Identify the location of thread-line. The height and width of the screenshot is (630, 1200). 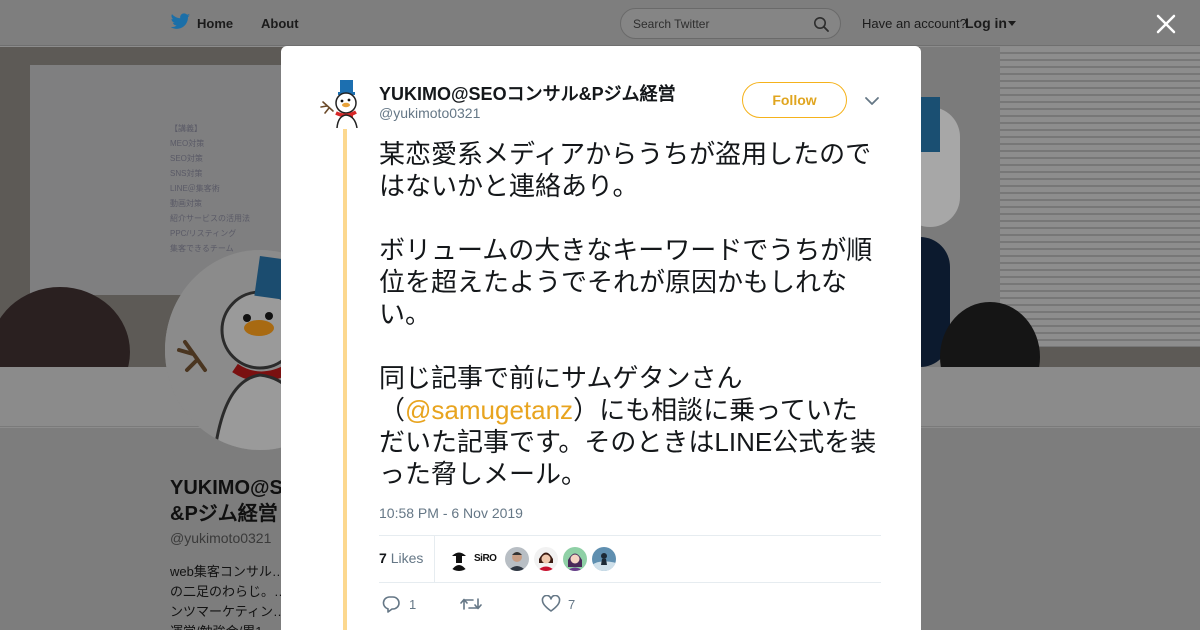
(345, 379).